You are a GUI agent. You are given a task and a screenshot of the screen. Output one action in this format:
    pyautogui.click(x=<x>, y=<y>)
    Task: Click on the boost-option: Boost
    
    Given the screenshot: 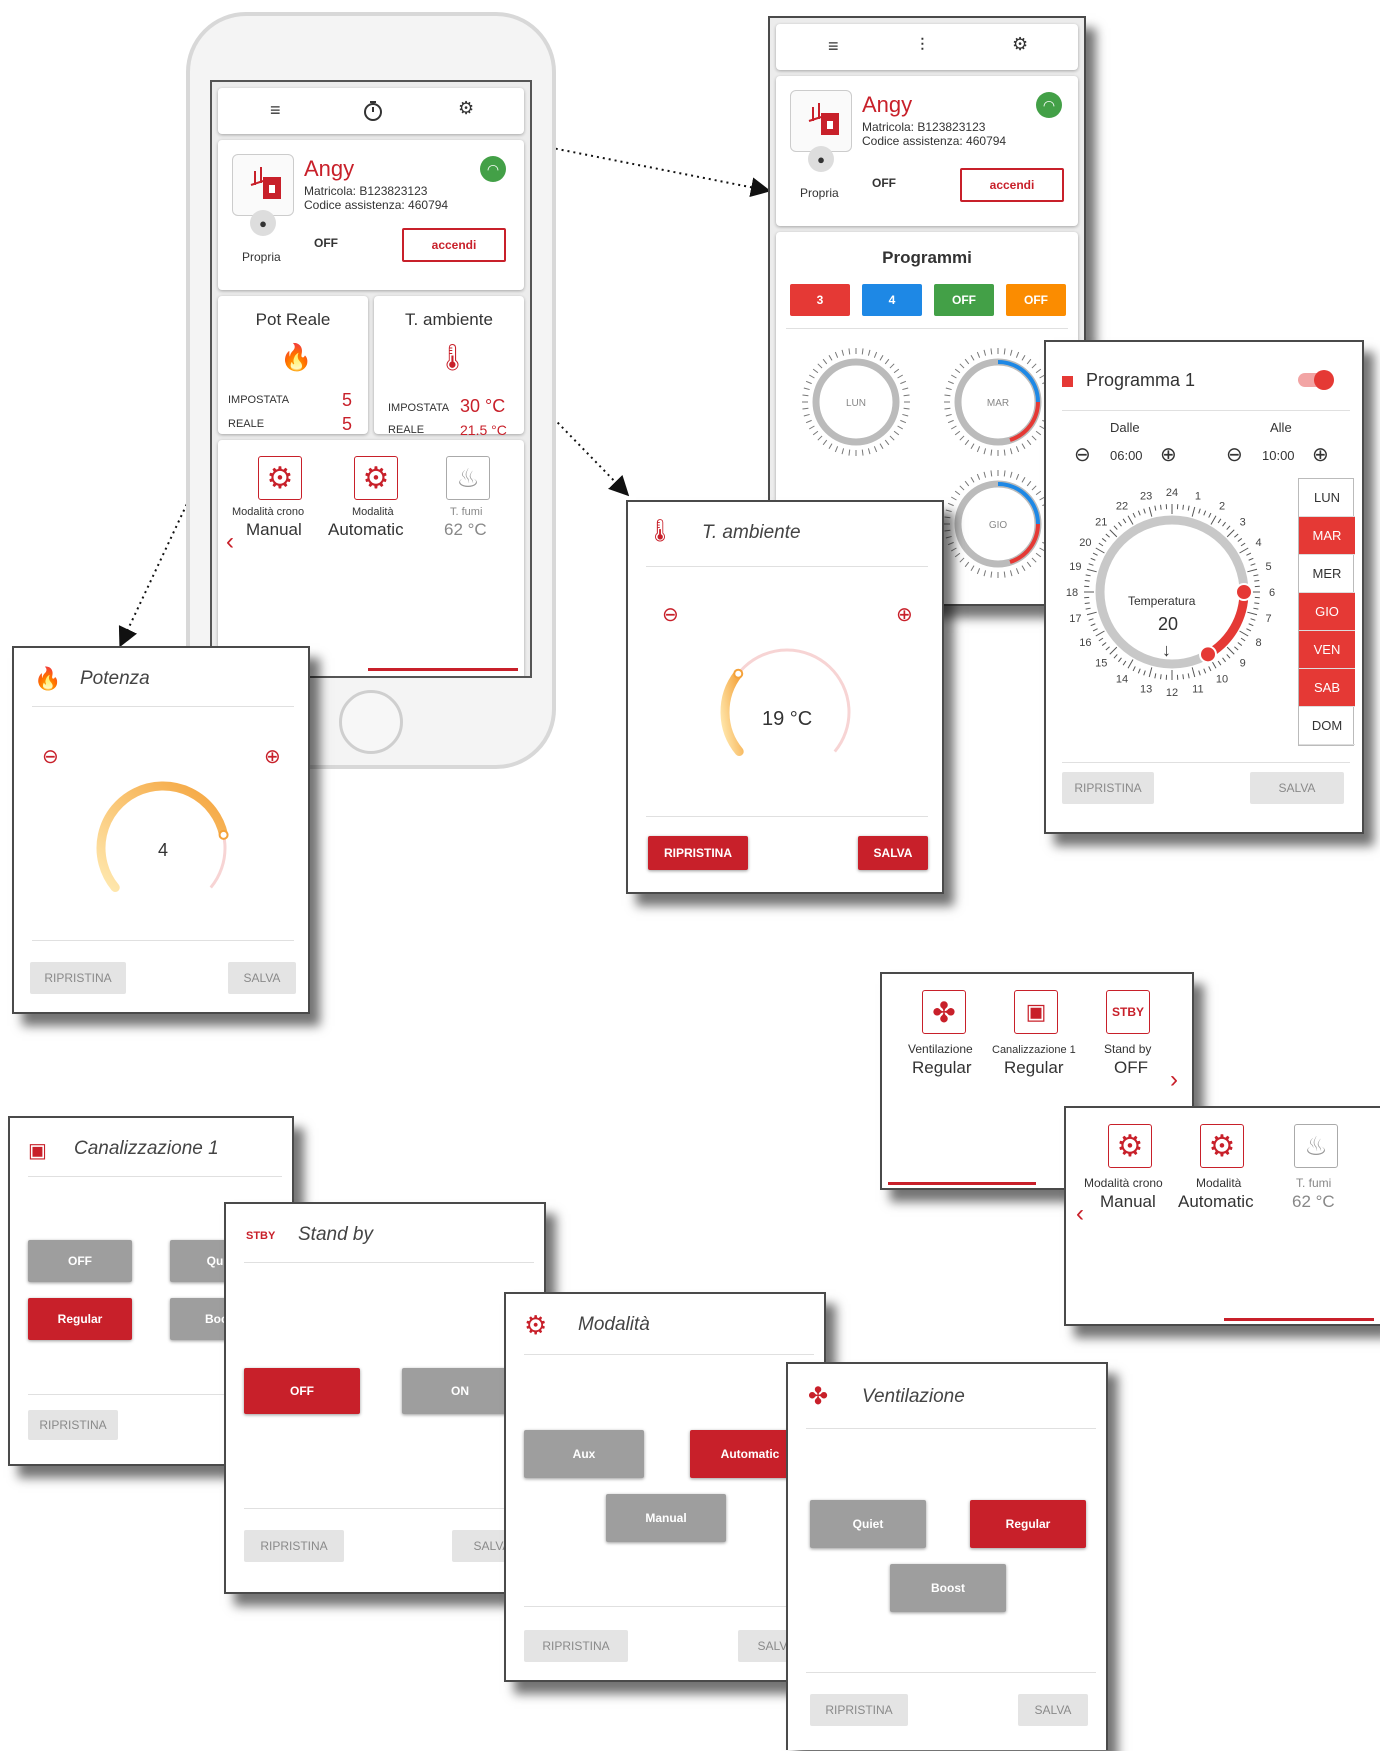 What is the action you would take?
    pyautogui.click(x=948, y=1588)
    